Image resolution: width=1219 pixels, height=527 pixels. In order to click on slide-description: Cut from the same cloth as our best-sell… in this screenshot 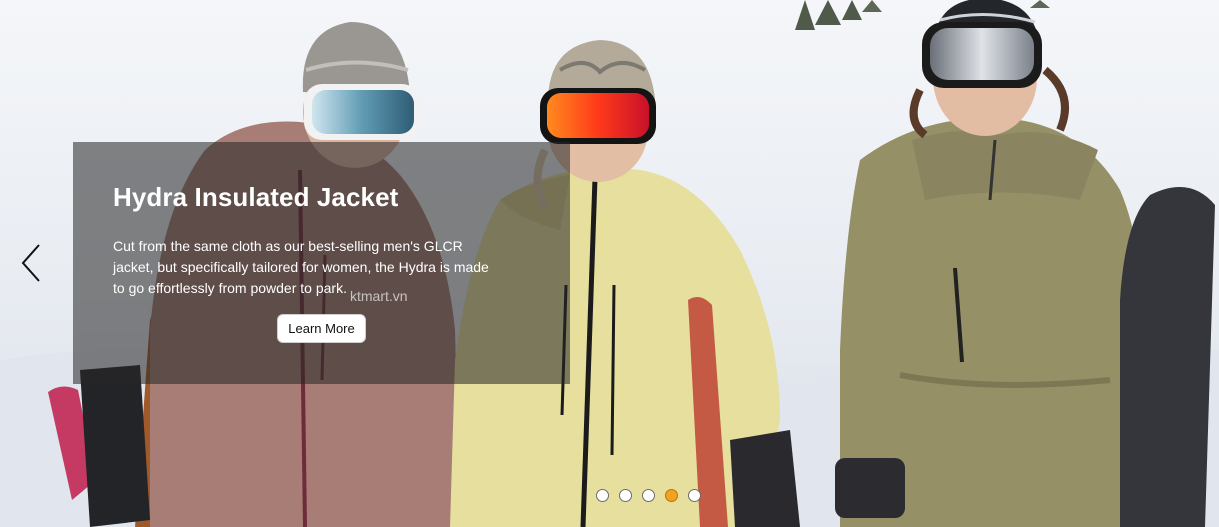, I will do `click(301, 267)`.